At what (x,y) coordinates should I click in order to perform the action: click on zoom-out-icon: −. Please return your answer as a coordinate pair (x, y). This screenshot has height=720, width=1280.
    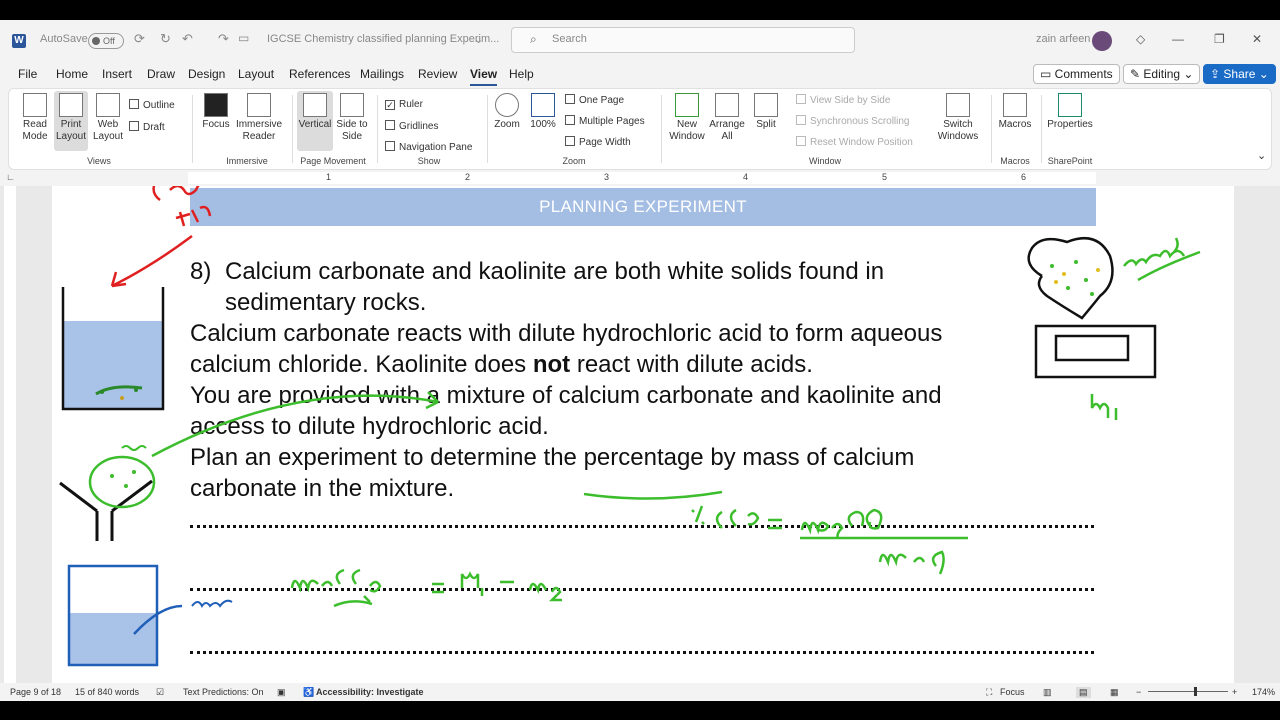
    Looking at the image, I should click on (1138, 692).